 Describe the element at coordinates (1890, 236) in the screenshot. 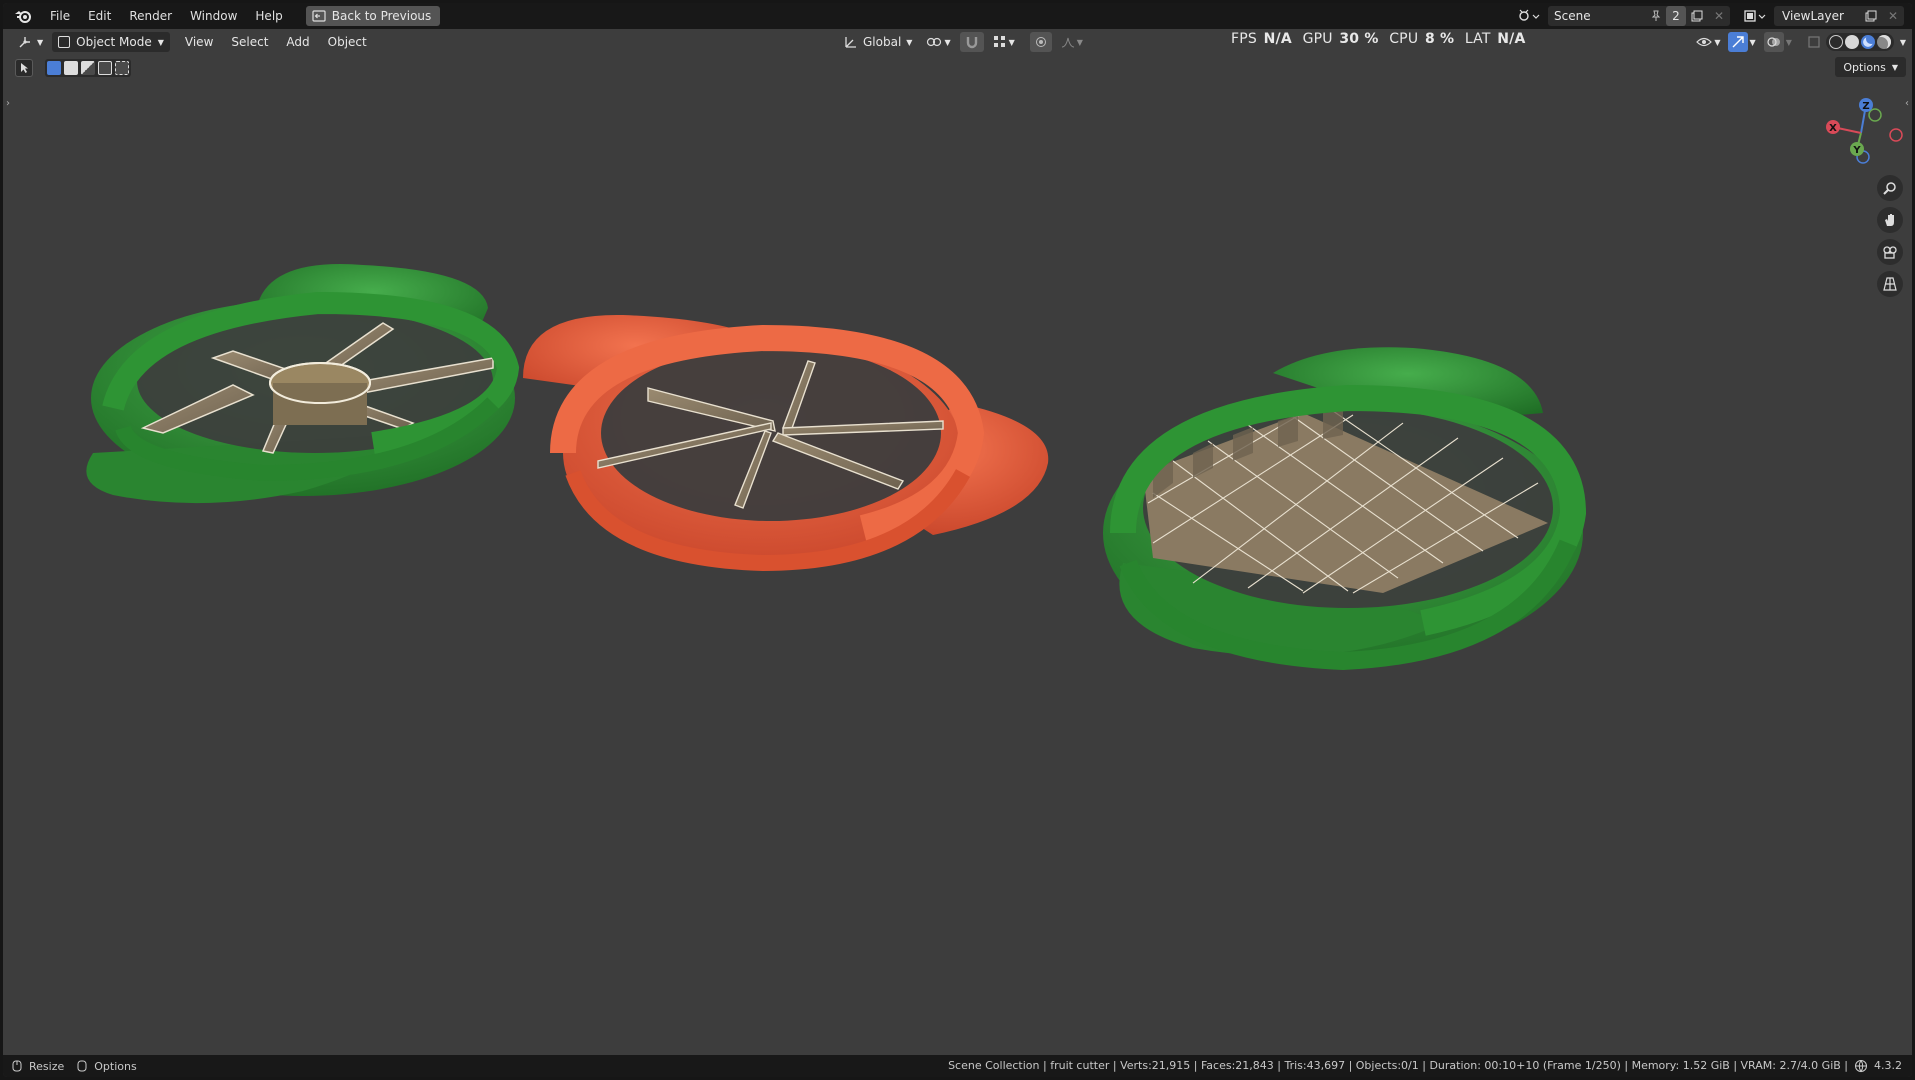

I see `navigation-buttons` at that location.